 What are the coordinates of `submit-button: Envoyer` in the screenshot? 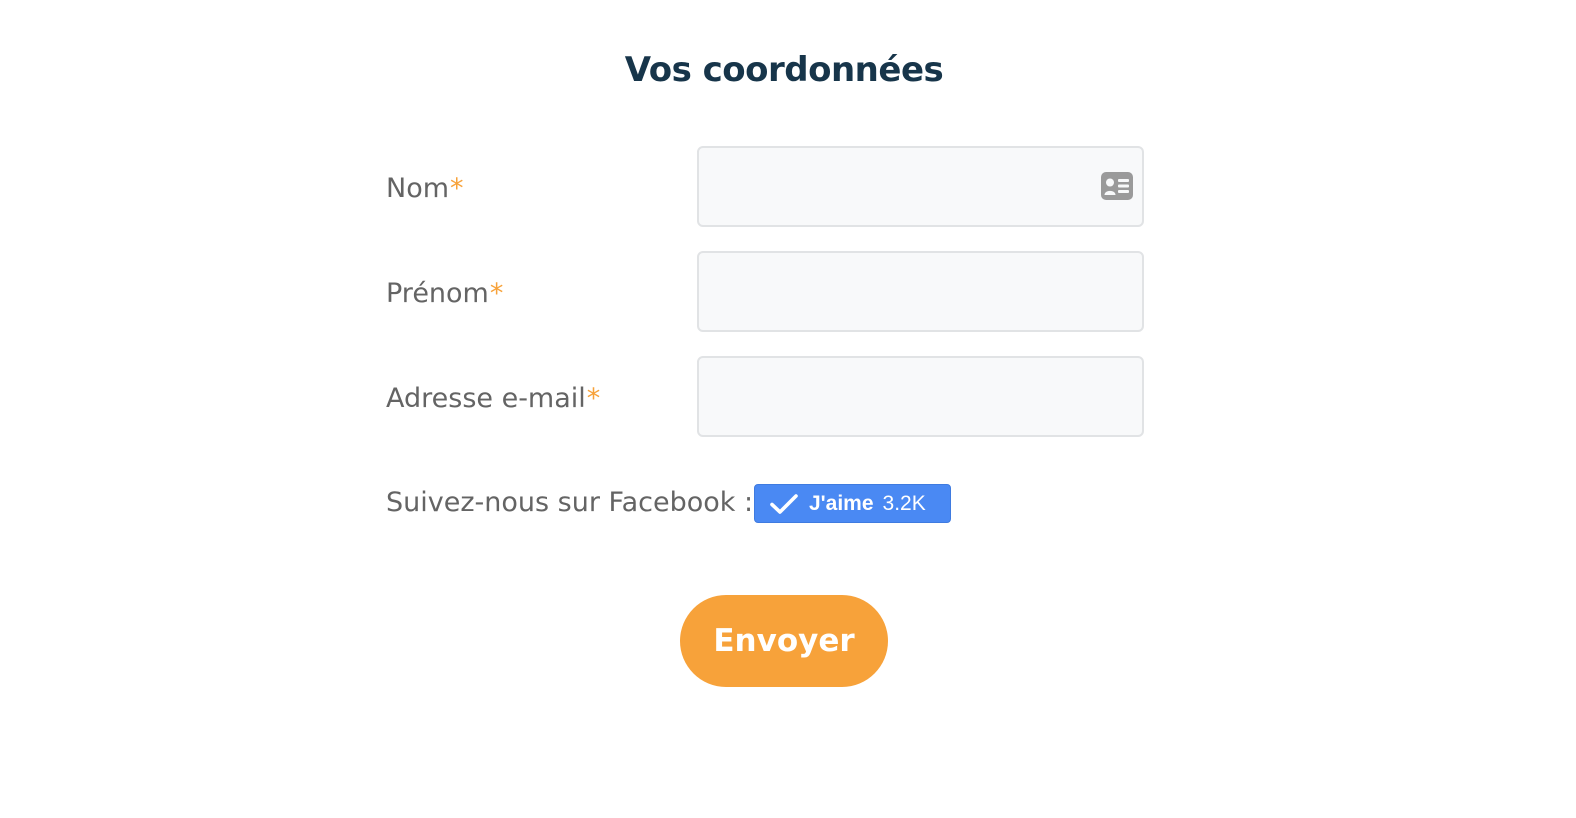 It's located at (784, 641).